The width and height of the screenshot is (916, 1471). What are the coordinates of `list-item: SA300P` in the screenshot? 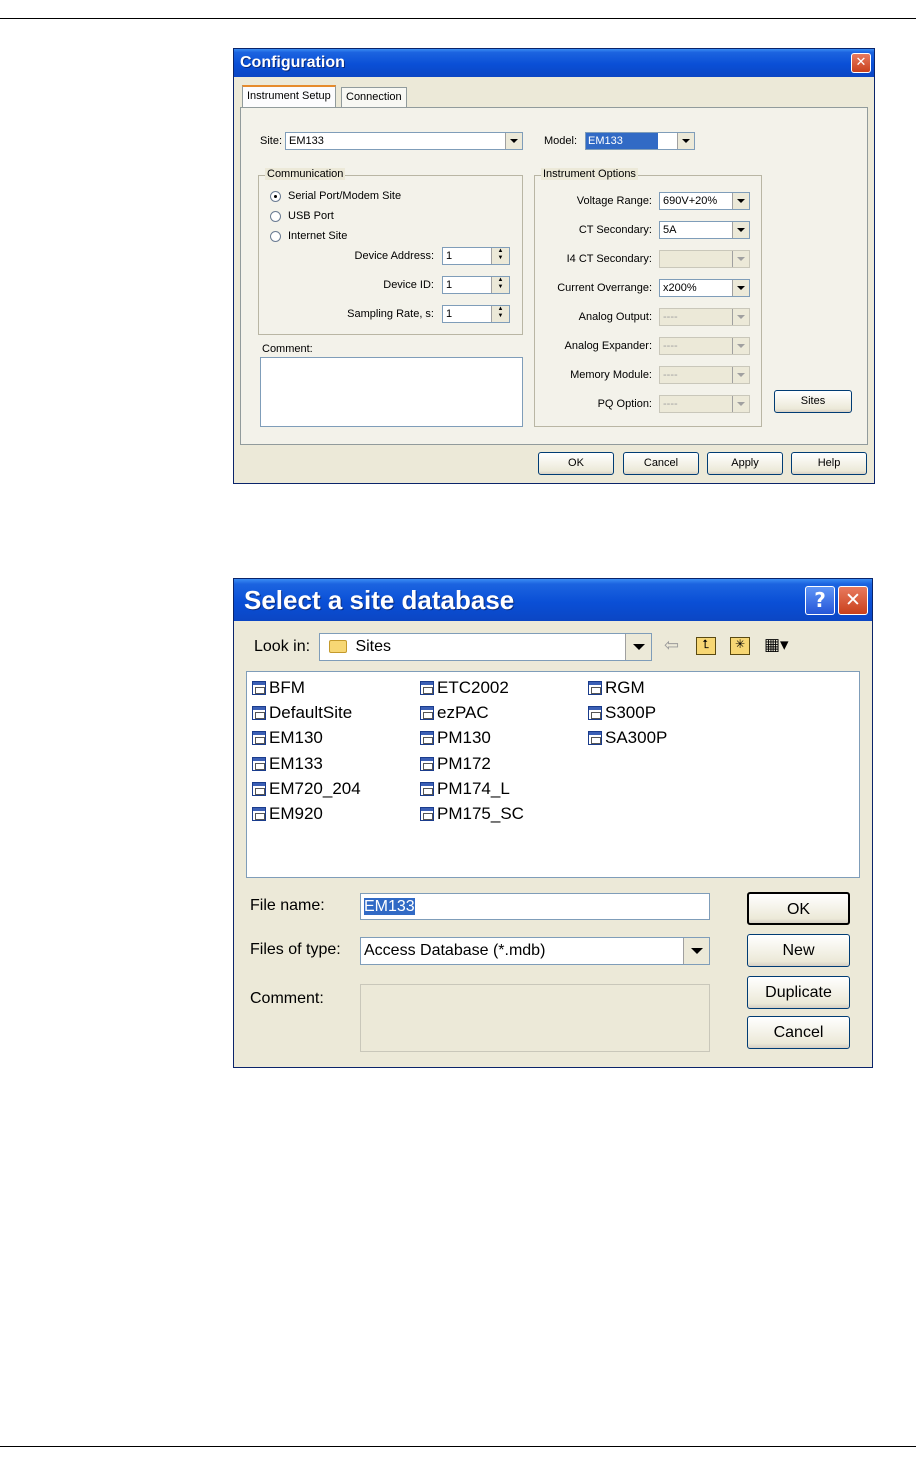 It's located at (627, 738).